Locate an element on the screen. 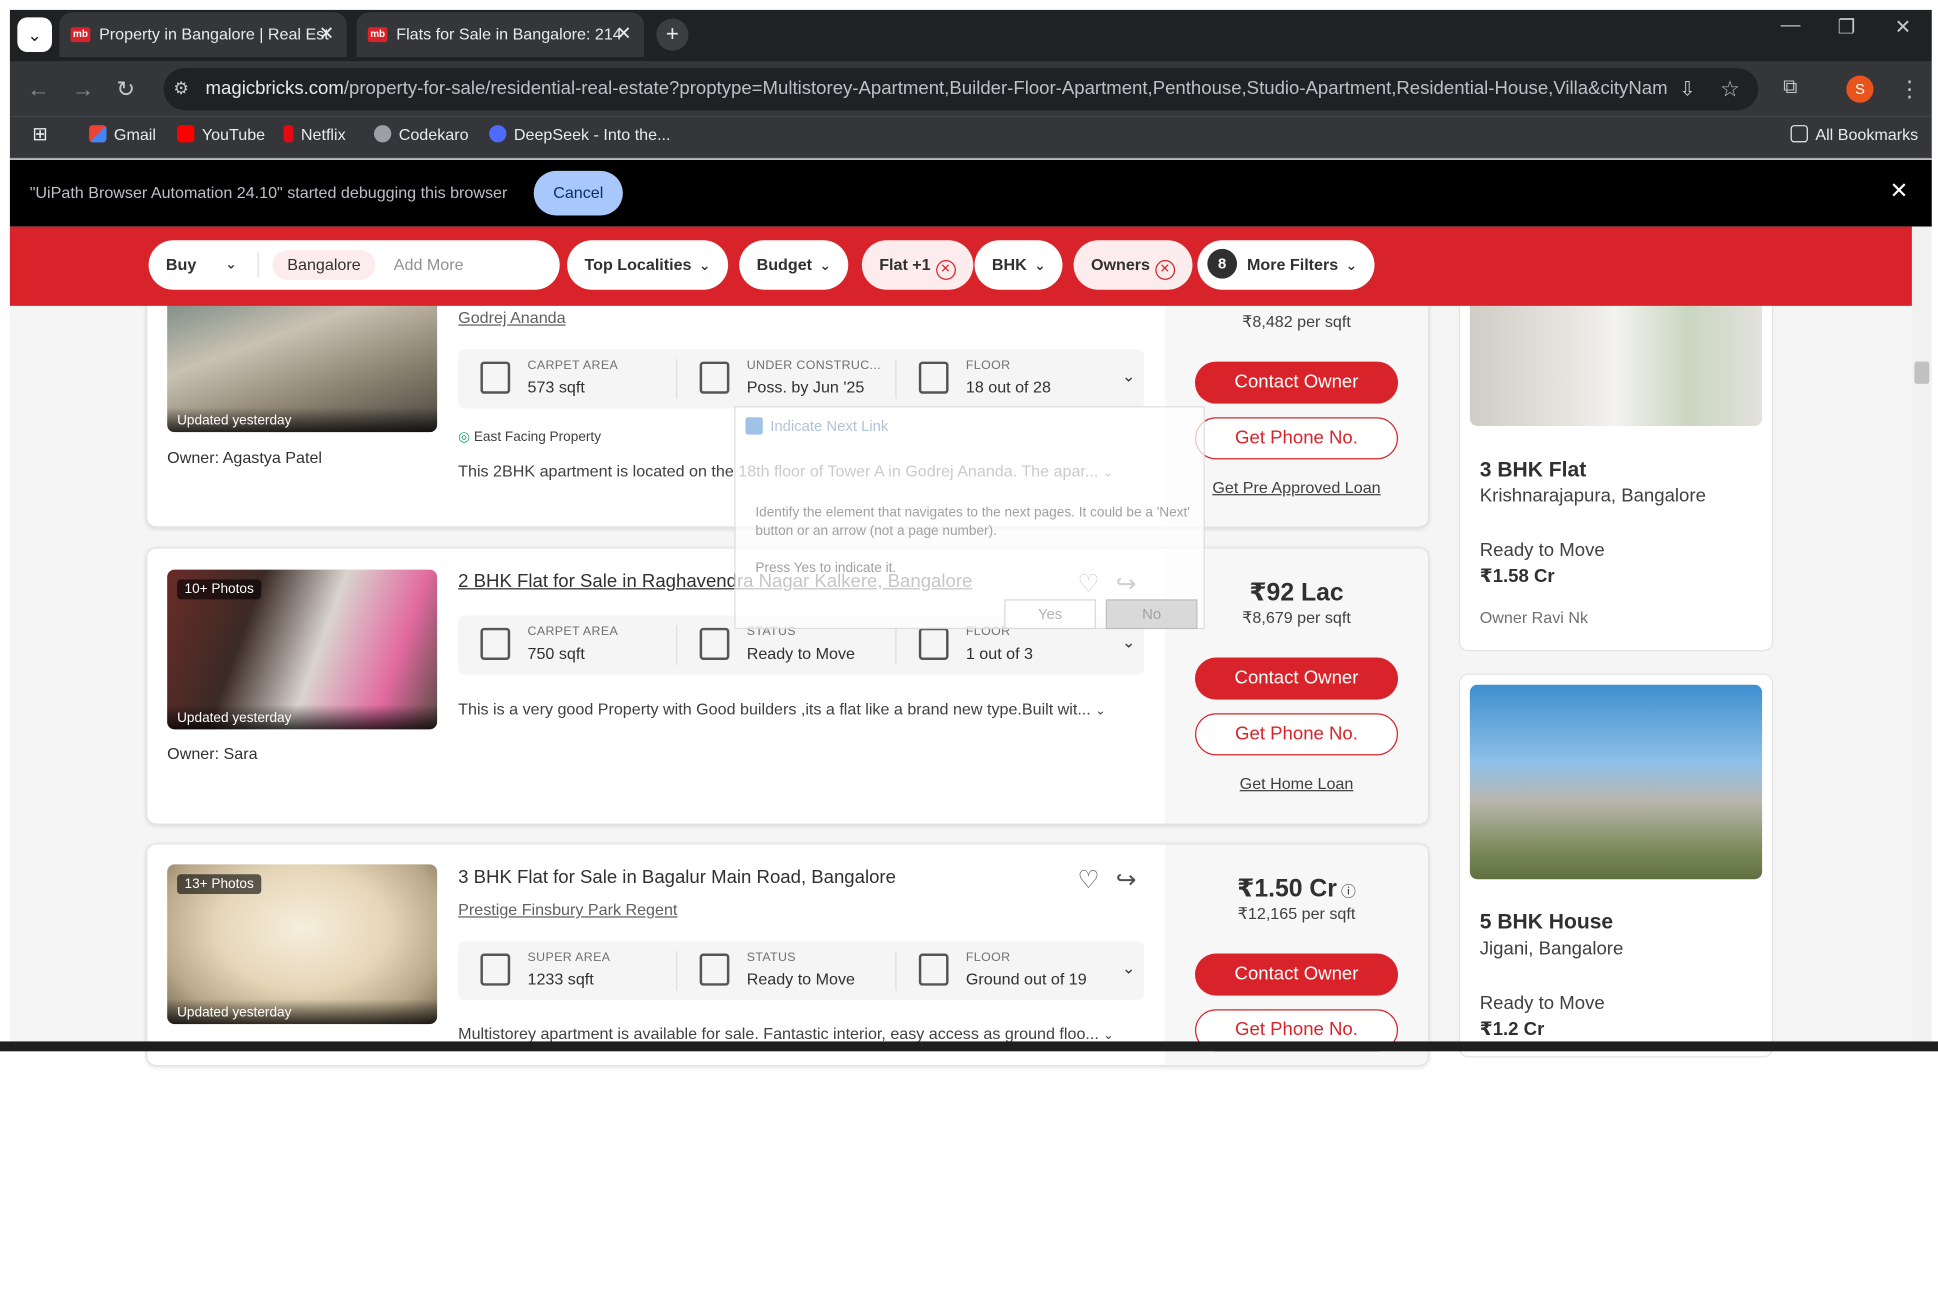  recommended-photo is located at coordinates (1616, 782).